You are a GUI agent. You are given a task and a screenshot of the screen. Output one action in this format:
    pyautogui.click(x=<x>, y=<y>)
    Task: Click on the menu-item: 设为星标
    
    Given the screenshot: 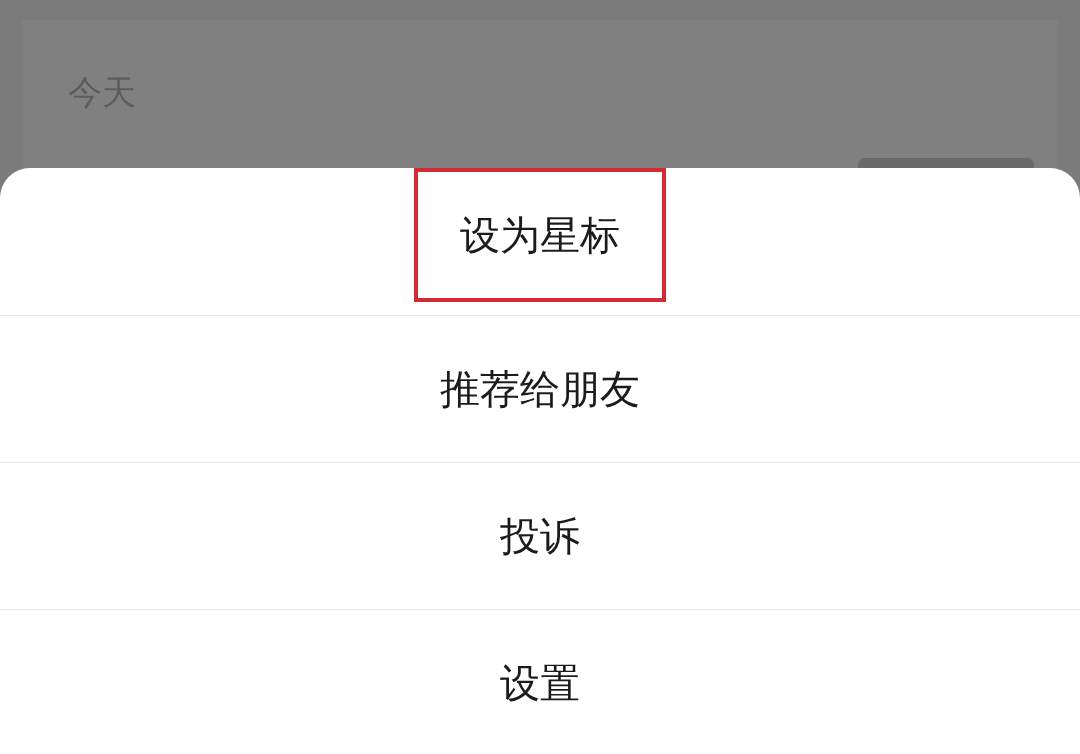 What is the action you would take?
    pyautogui.click(x=540, y=235)
    